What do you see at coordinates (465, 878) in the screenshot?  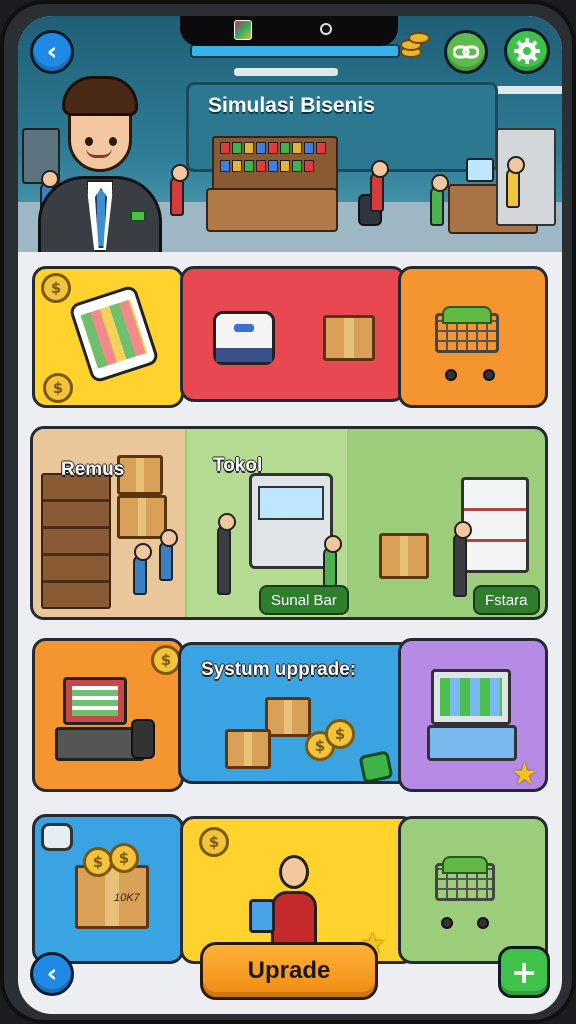 I see `grocery-cart-icon` at bounding box center [465, 878].